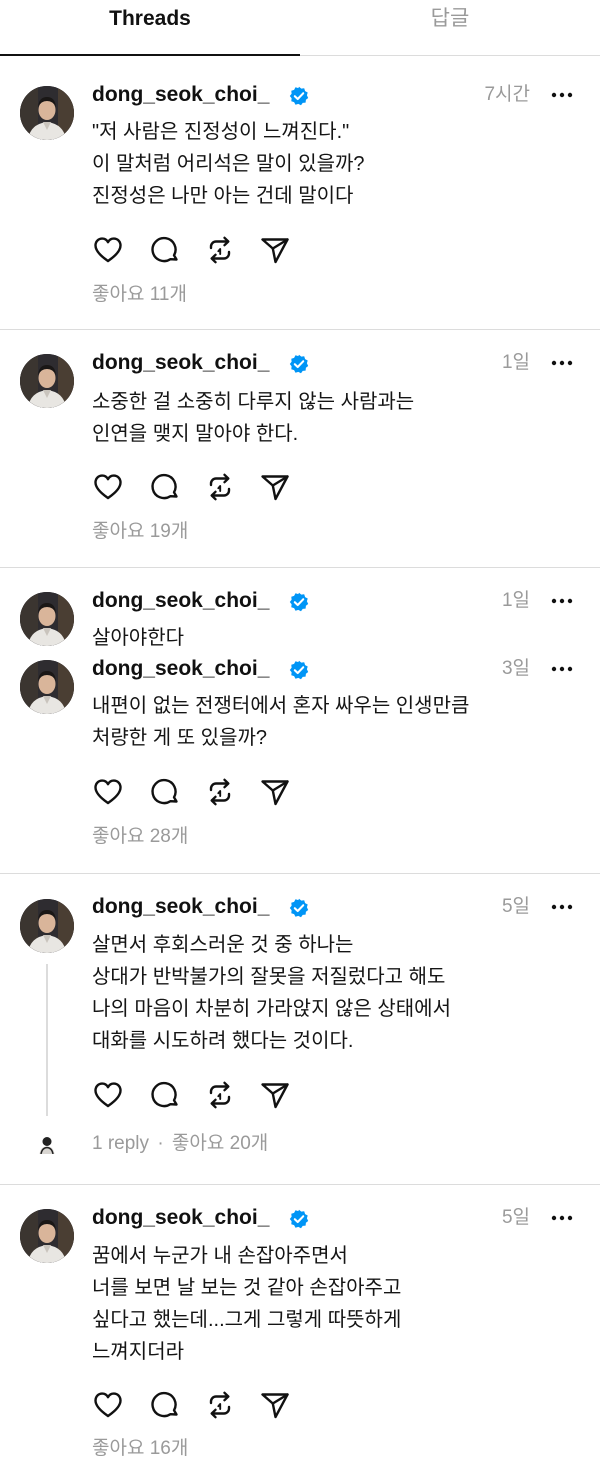 This screenshot has width=600, height=1470. What do you see at coordinates (516, 669) in the screenshot?
I see `post-time: 3일` at bounding box center [516, 669].